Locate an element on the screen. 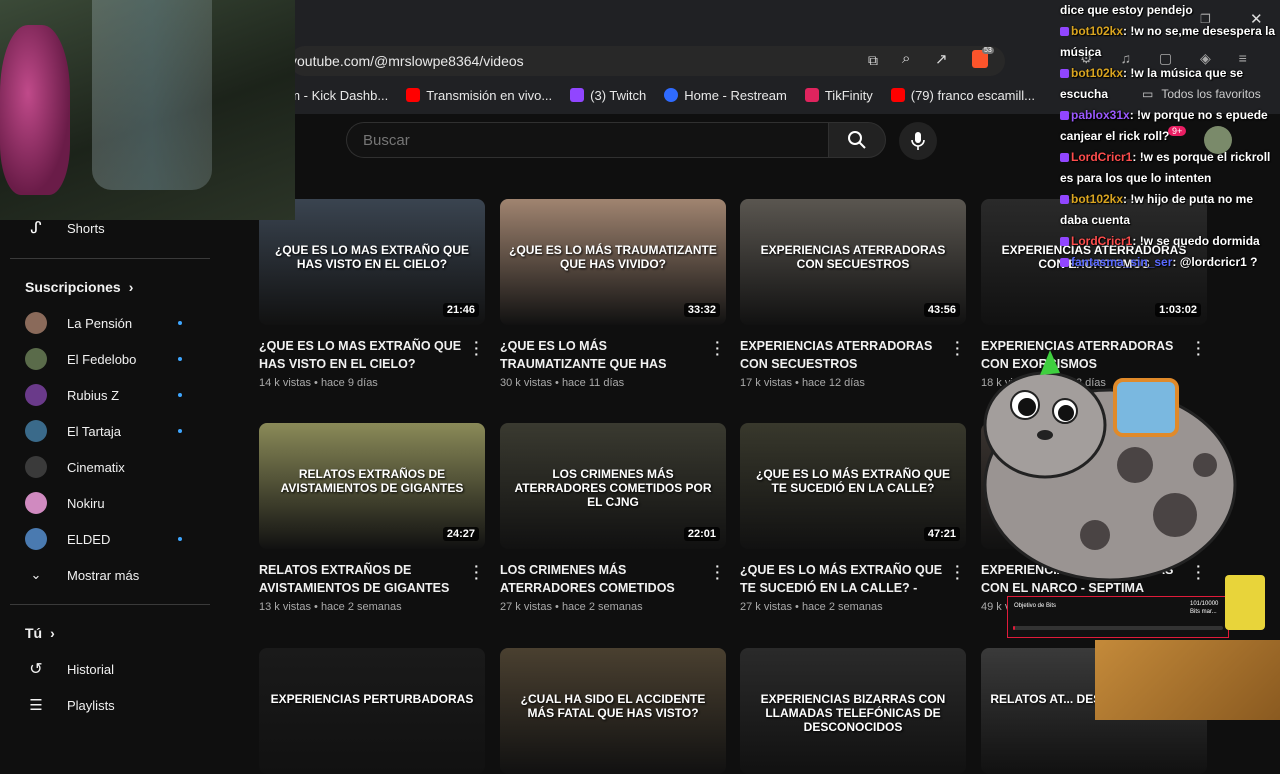 The width and height of the screenshot is (1280, 774). view-count: 17 k vistas is located at coordinates (766, 383).